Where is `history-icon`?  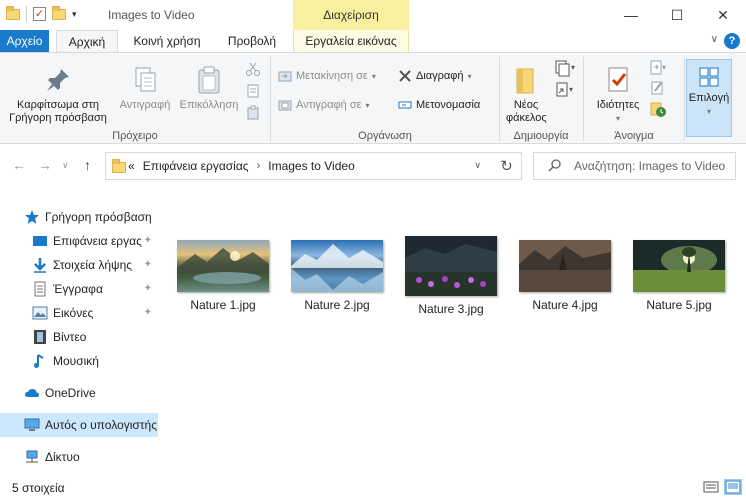 history-icon is located at coordinates (659, 111).